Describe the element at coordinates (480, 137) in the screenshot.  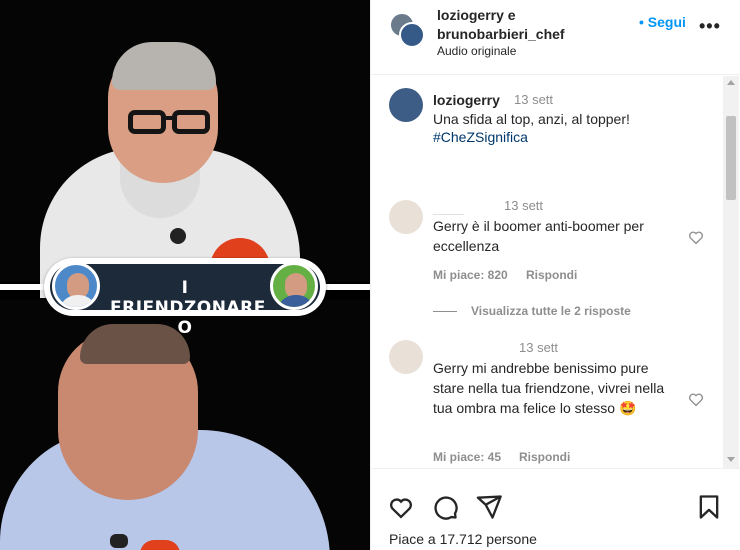
I see `hashtag-link: #CheZSignifica` at that location.